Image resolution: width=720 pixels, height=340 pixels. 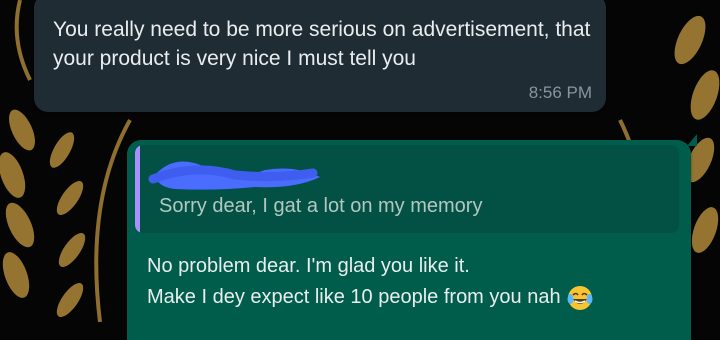 I want to click on message-timestamp: 8:56 PM, so click(x=560, y=92).